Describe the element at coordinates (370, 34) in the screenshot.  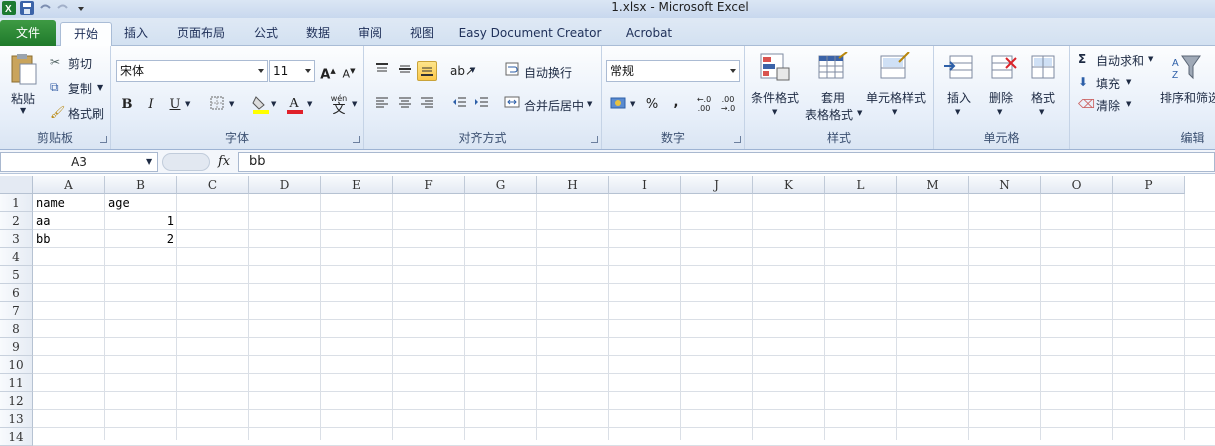
I see `tab-review: 审阅` at that location.